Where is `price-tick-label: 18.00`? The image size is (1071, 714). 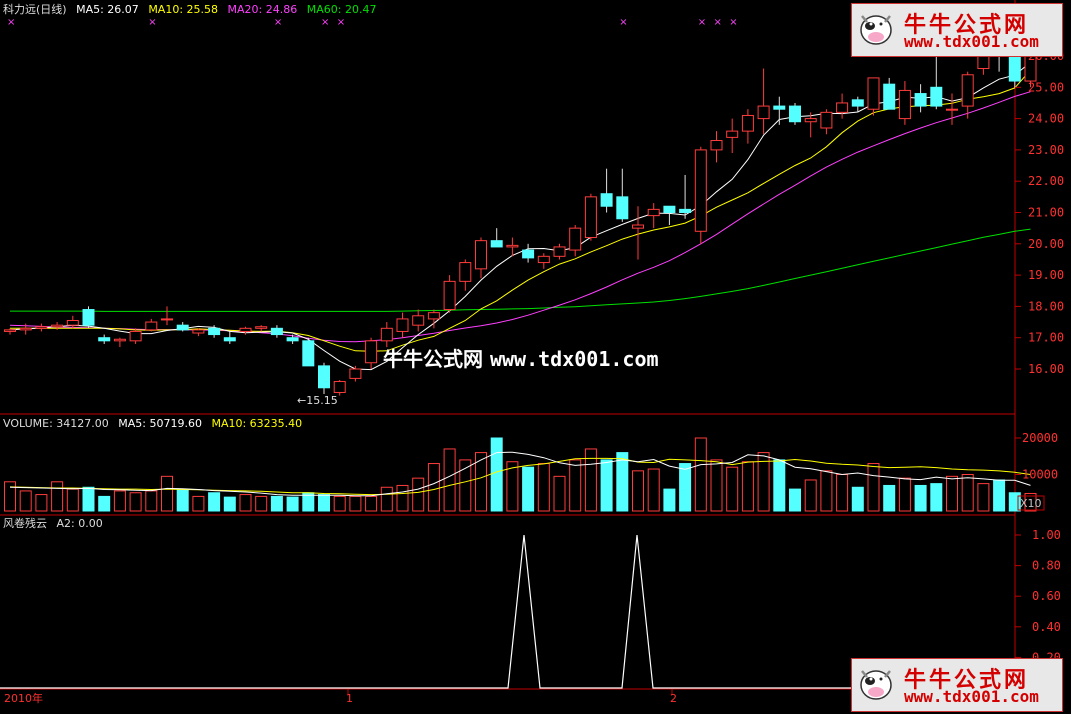
price-tick-label: 18.00 is located at coordinates (1046, 306).